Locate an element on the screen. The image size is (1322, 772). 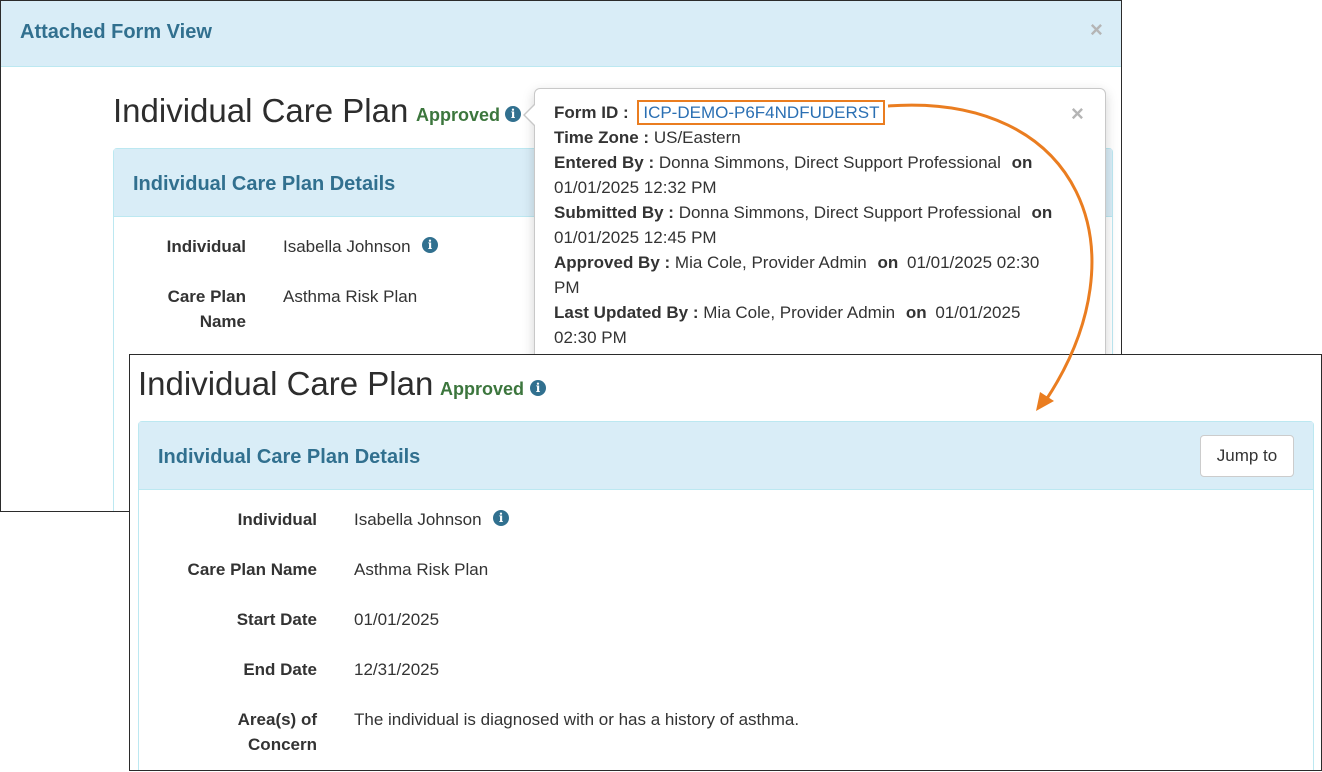
entered-on-value: 01/01/2025 12:32 PM is located at coordinates (635, 187).